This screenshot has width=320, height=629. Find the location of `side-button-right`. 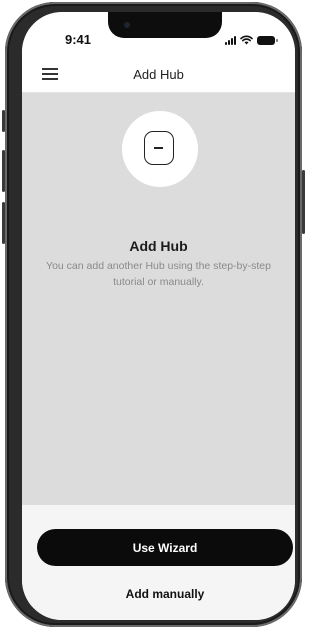

side-button-right is located at coordinates (303, 202).